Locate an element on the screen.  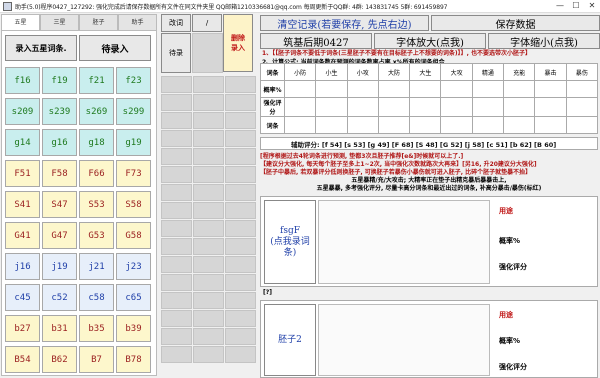
stat-button: S53 is located at coordinates (96, 204).